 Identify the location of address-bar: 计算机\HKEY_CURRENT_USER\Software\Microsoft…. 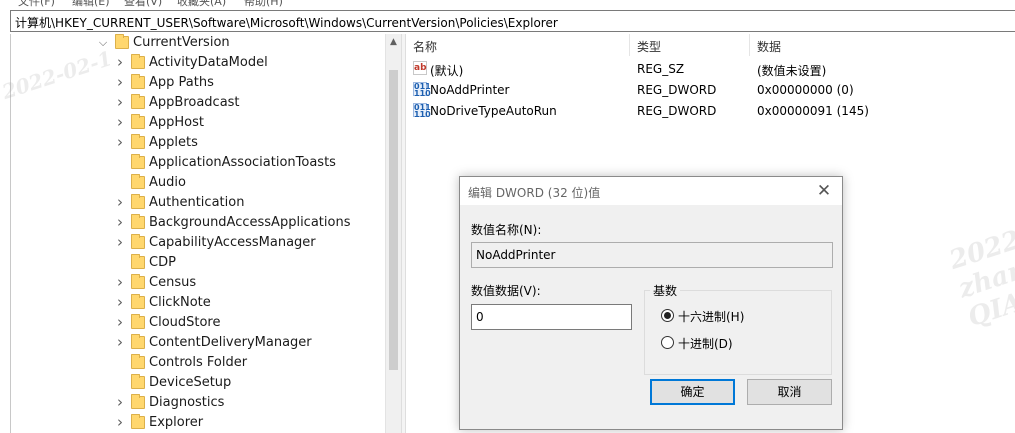
(512, 21).